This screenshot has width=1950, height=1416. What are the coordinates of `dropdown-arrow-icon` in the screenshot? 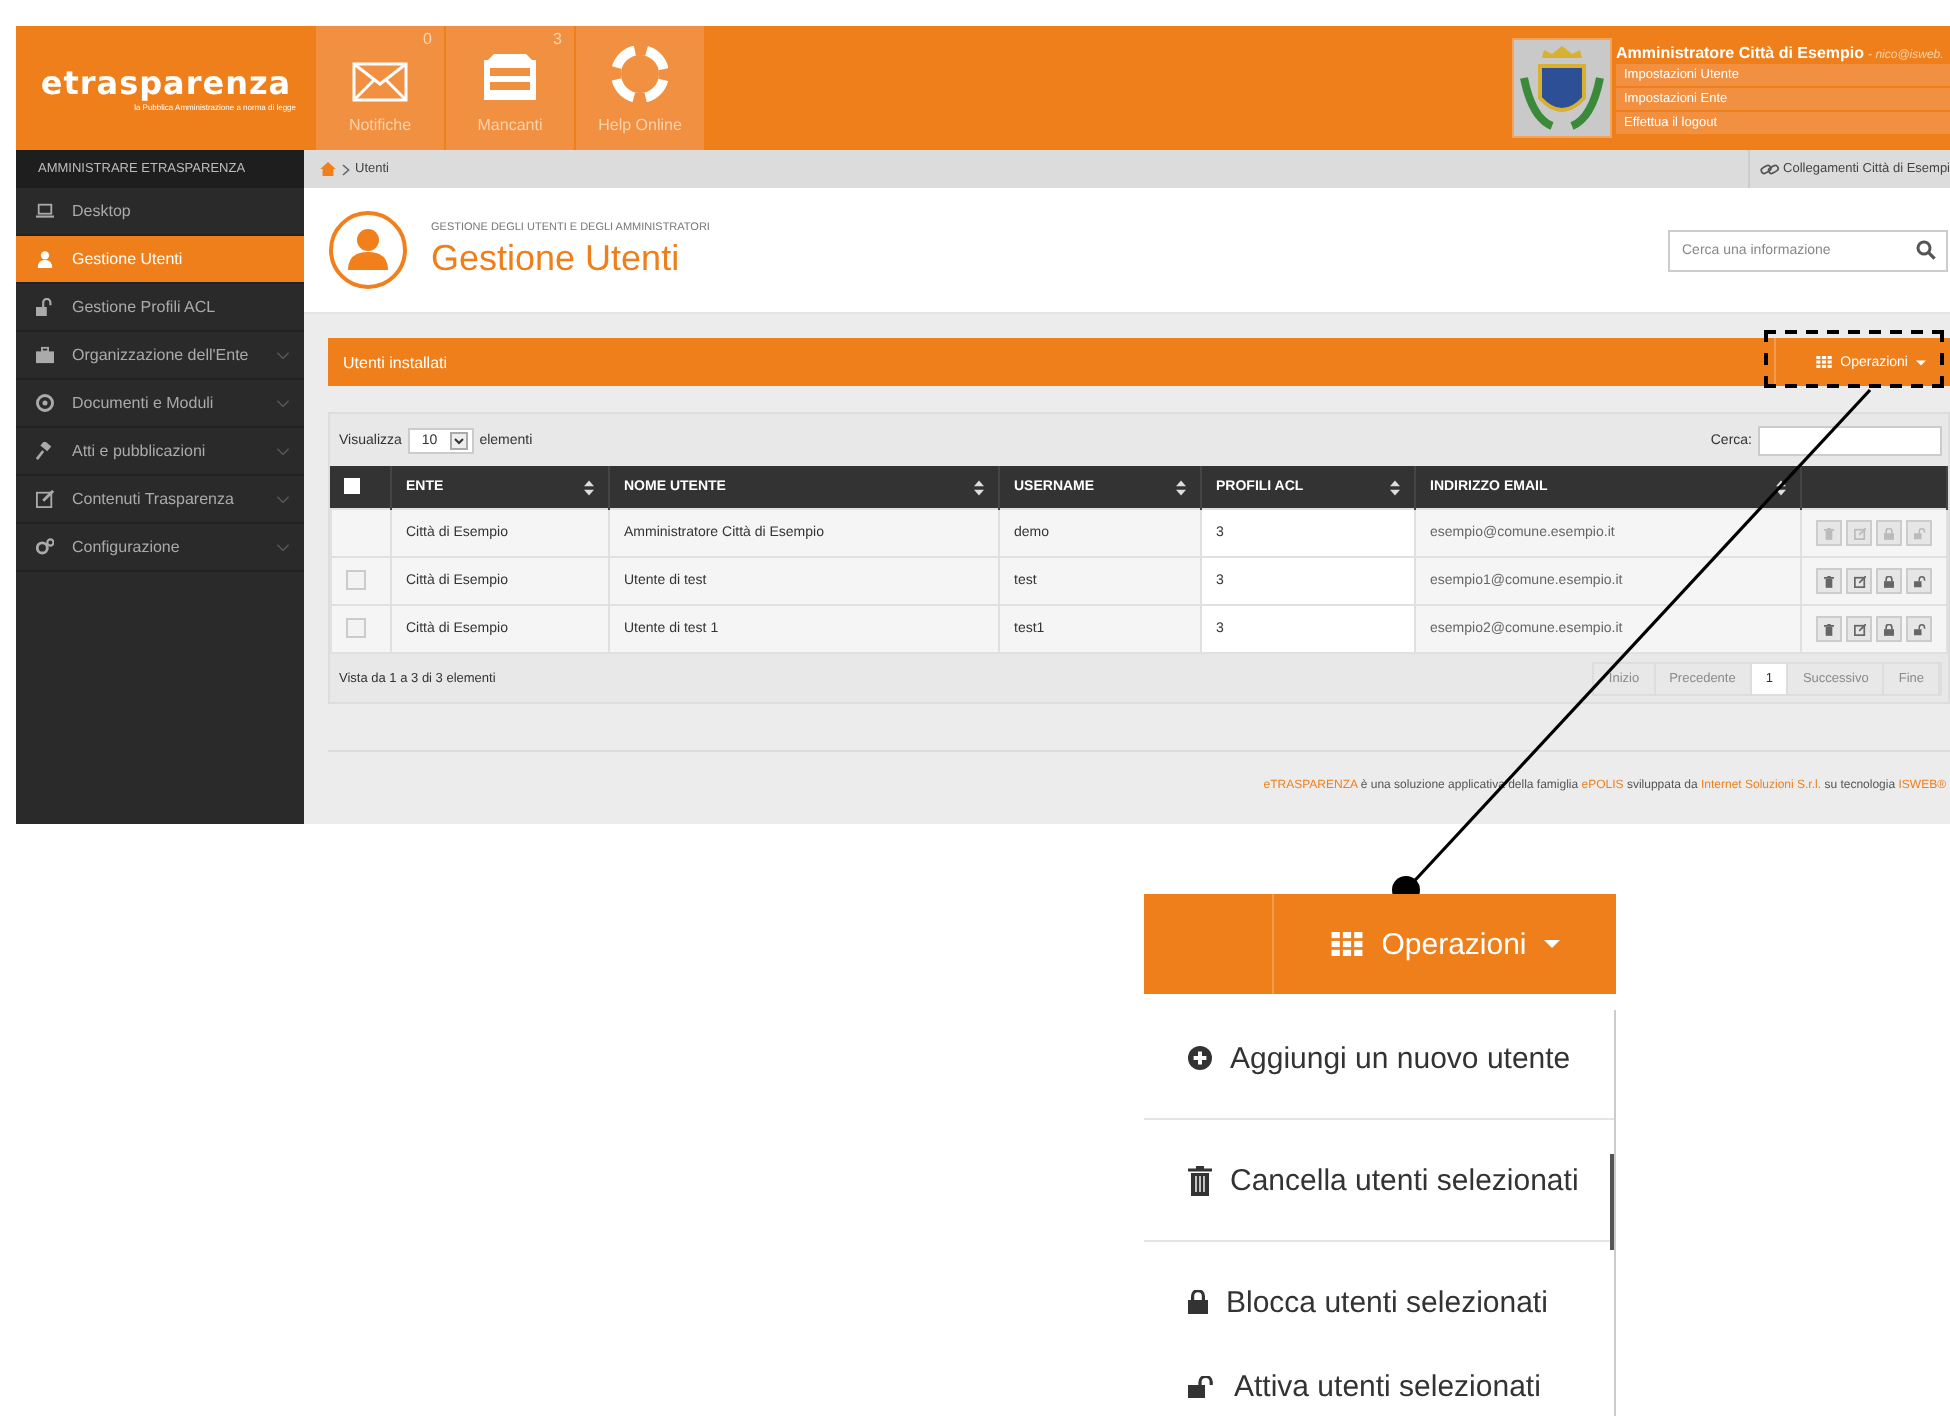 It's located at (458, 440).